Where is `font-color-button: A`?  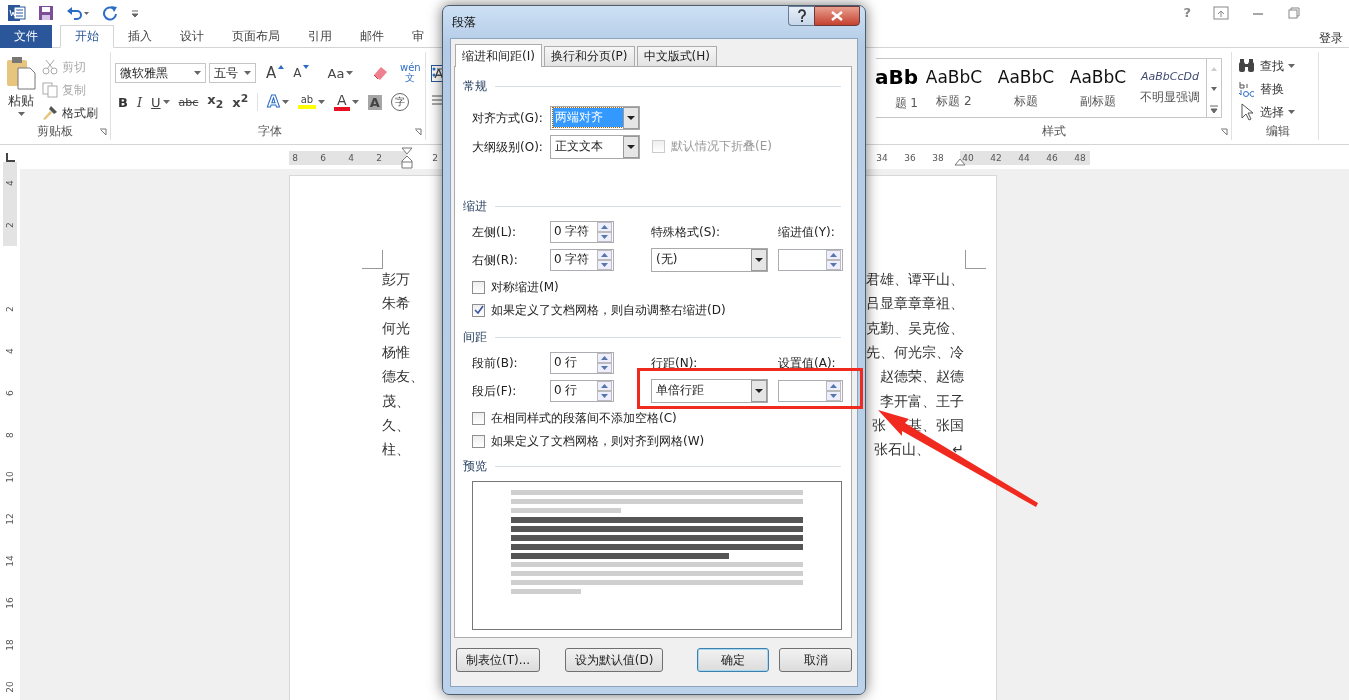
font-color-button: A is located at coordinates (346, 102).